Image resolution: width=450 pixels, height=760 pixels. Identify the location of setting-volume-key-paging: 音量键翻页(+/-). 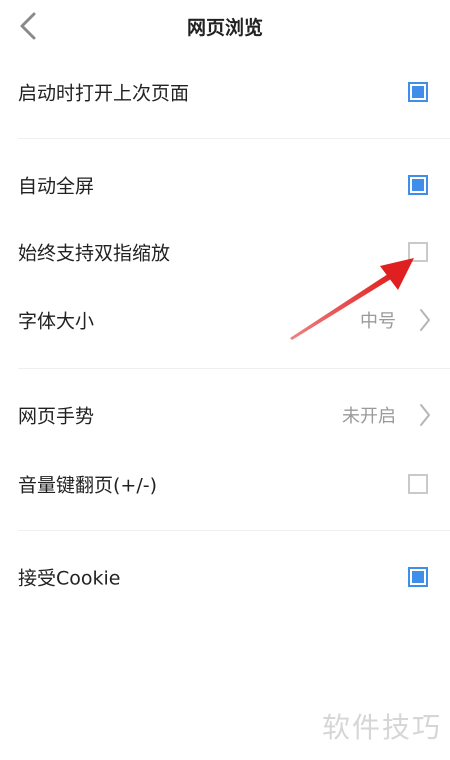
(225, 484).